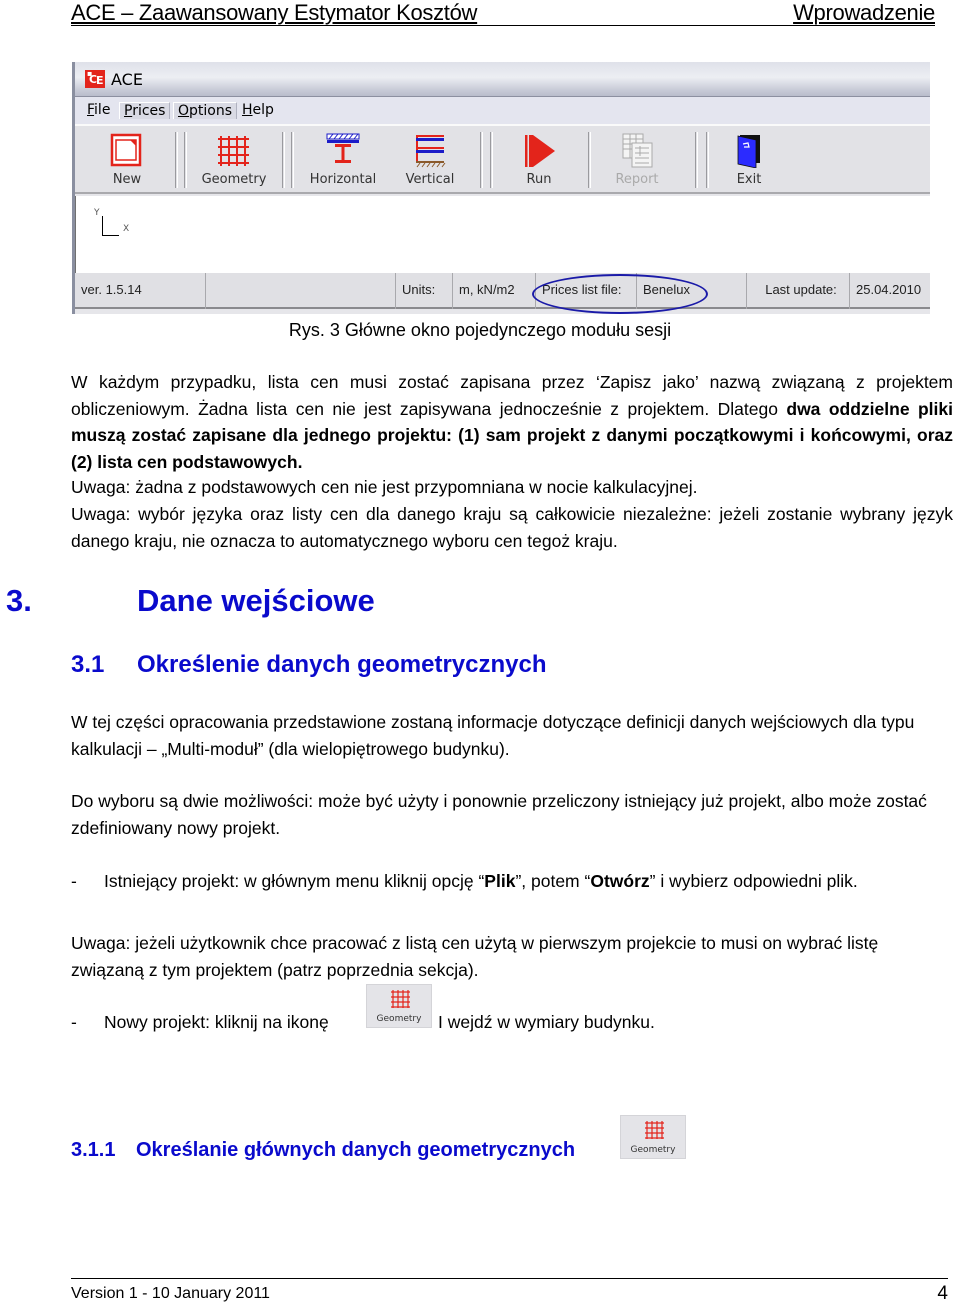  Describe the element at coordinates (127, 179) in the screenshot. I see `toolbar-new-label: New` at that location.